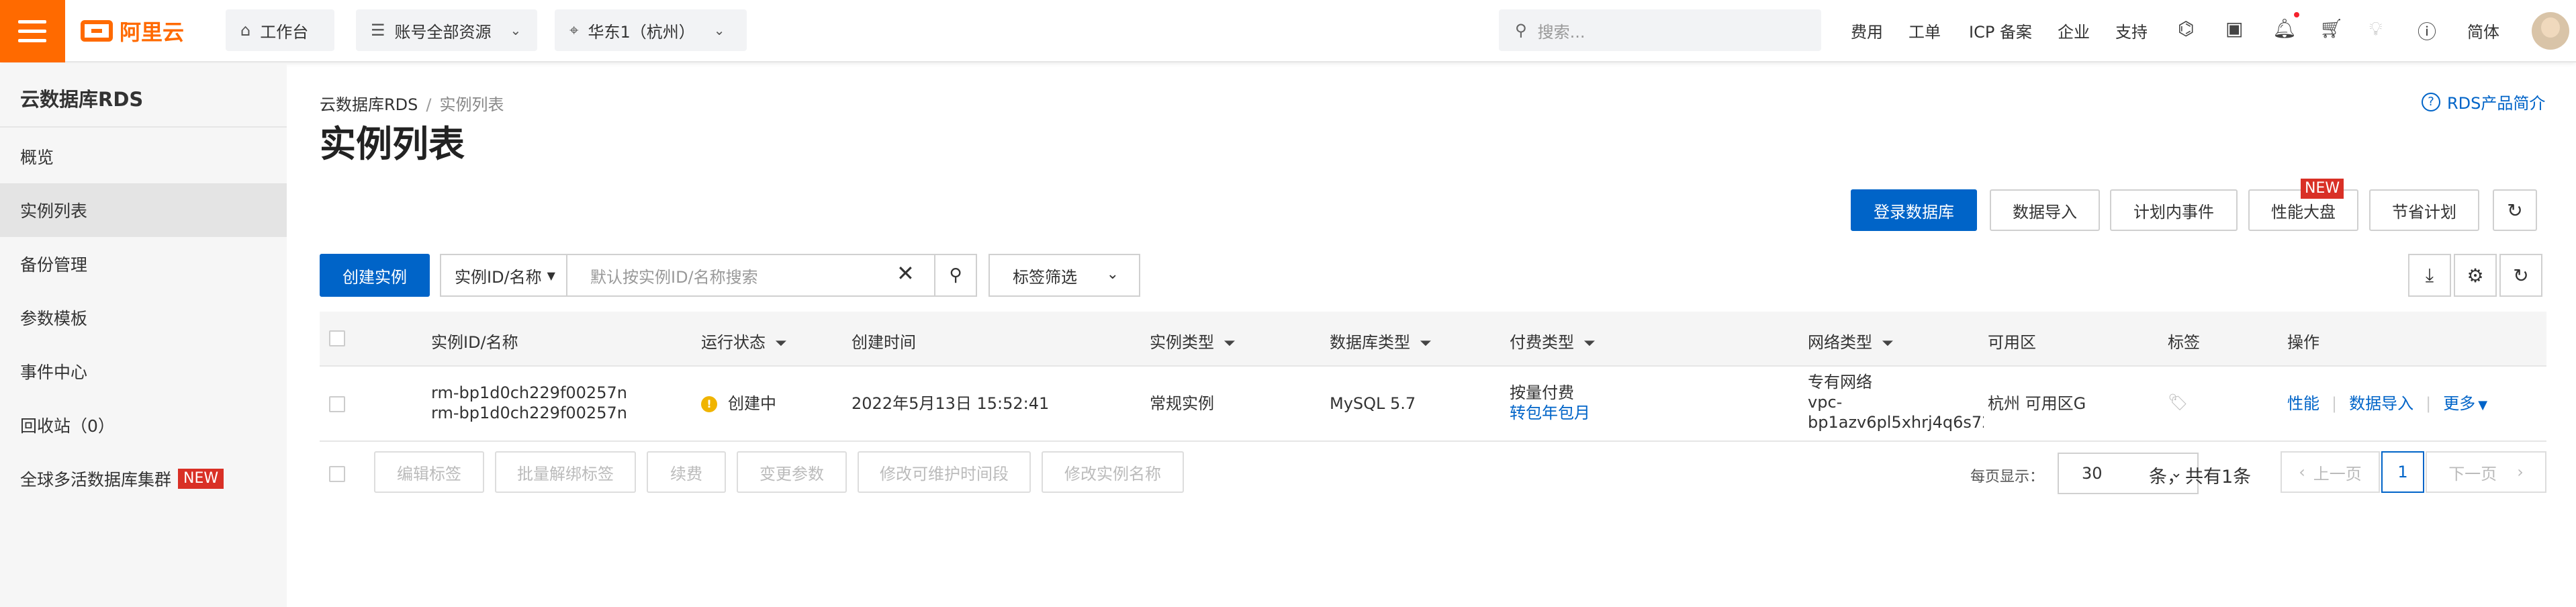 The height and width of the screenshot is (607, 2576). What do you see at coordinates (2381, 404) in the screenshot?
I see `import-data-link: 数据导入` at bounding box center [2381, 404].